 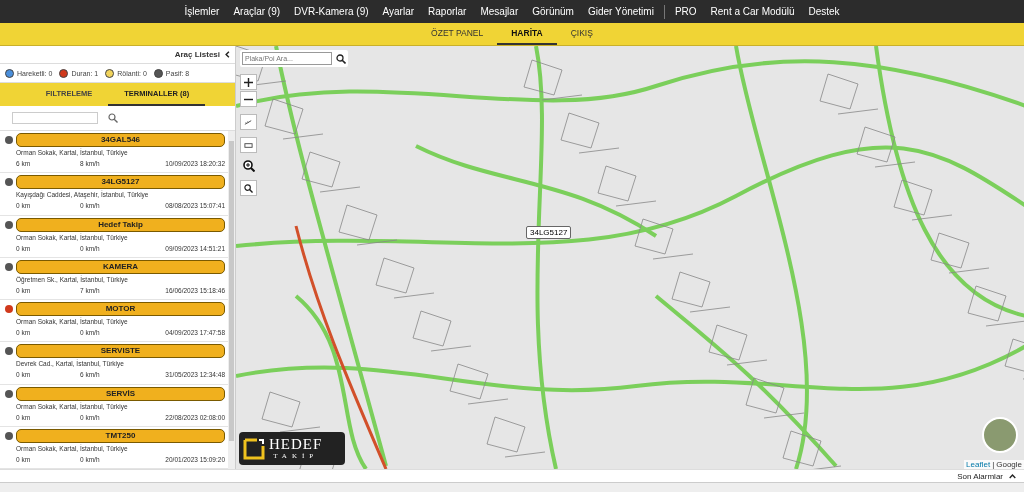 I want to click on rectangle-icon, so click(x=248, y=145).